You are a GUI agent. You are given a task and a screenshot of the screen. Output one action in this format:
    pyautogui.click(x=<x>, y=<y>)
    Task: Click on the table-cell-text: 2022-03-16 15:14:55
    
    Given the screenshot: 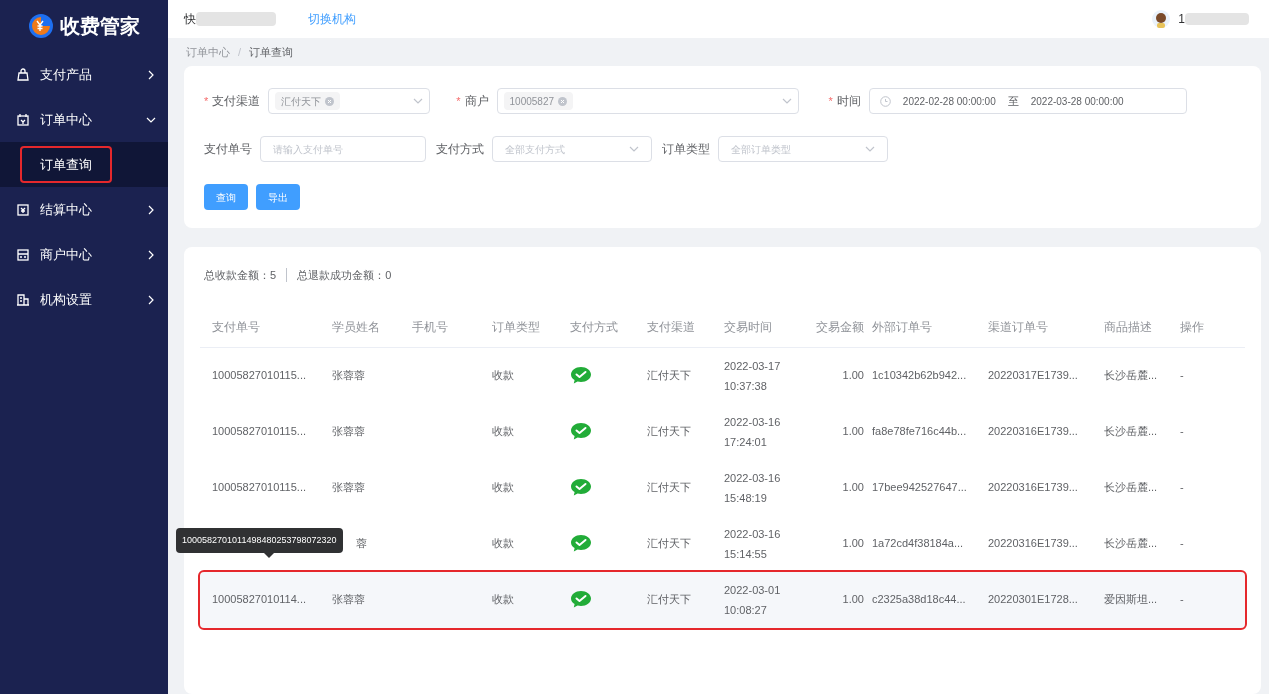 What is the action you would take?
    pyautogui.click(x=753, y=544)
    